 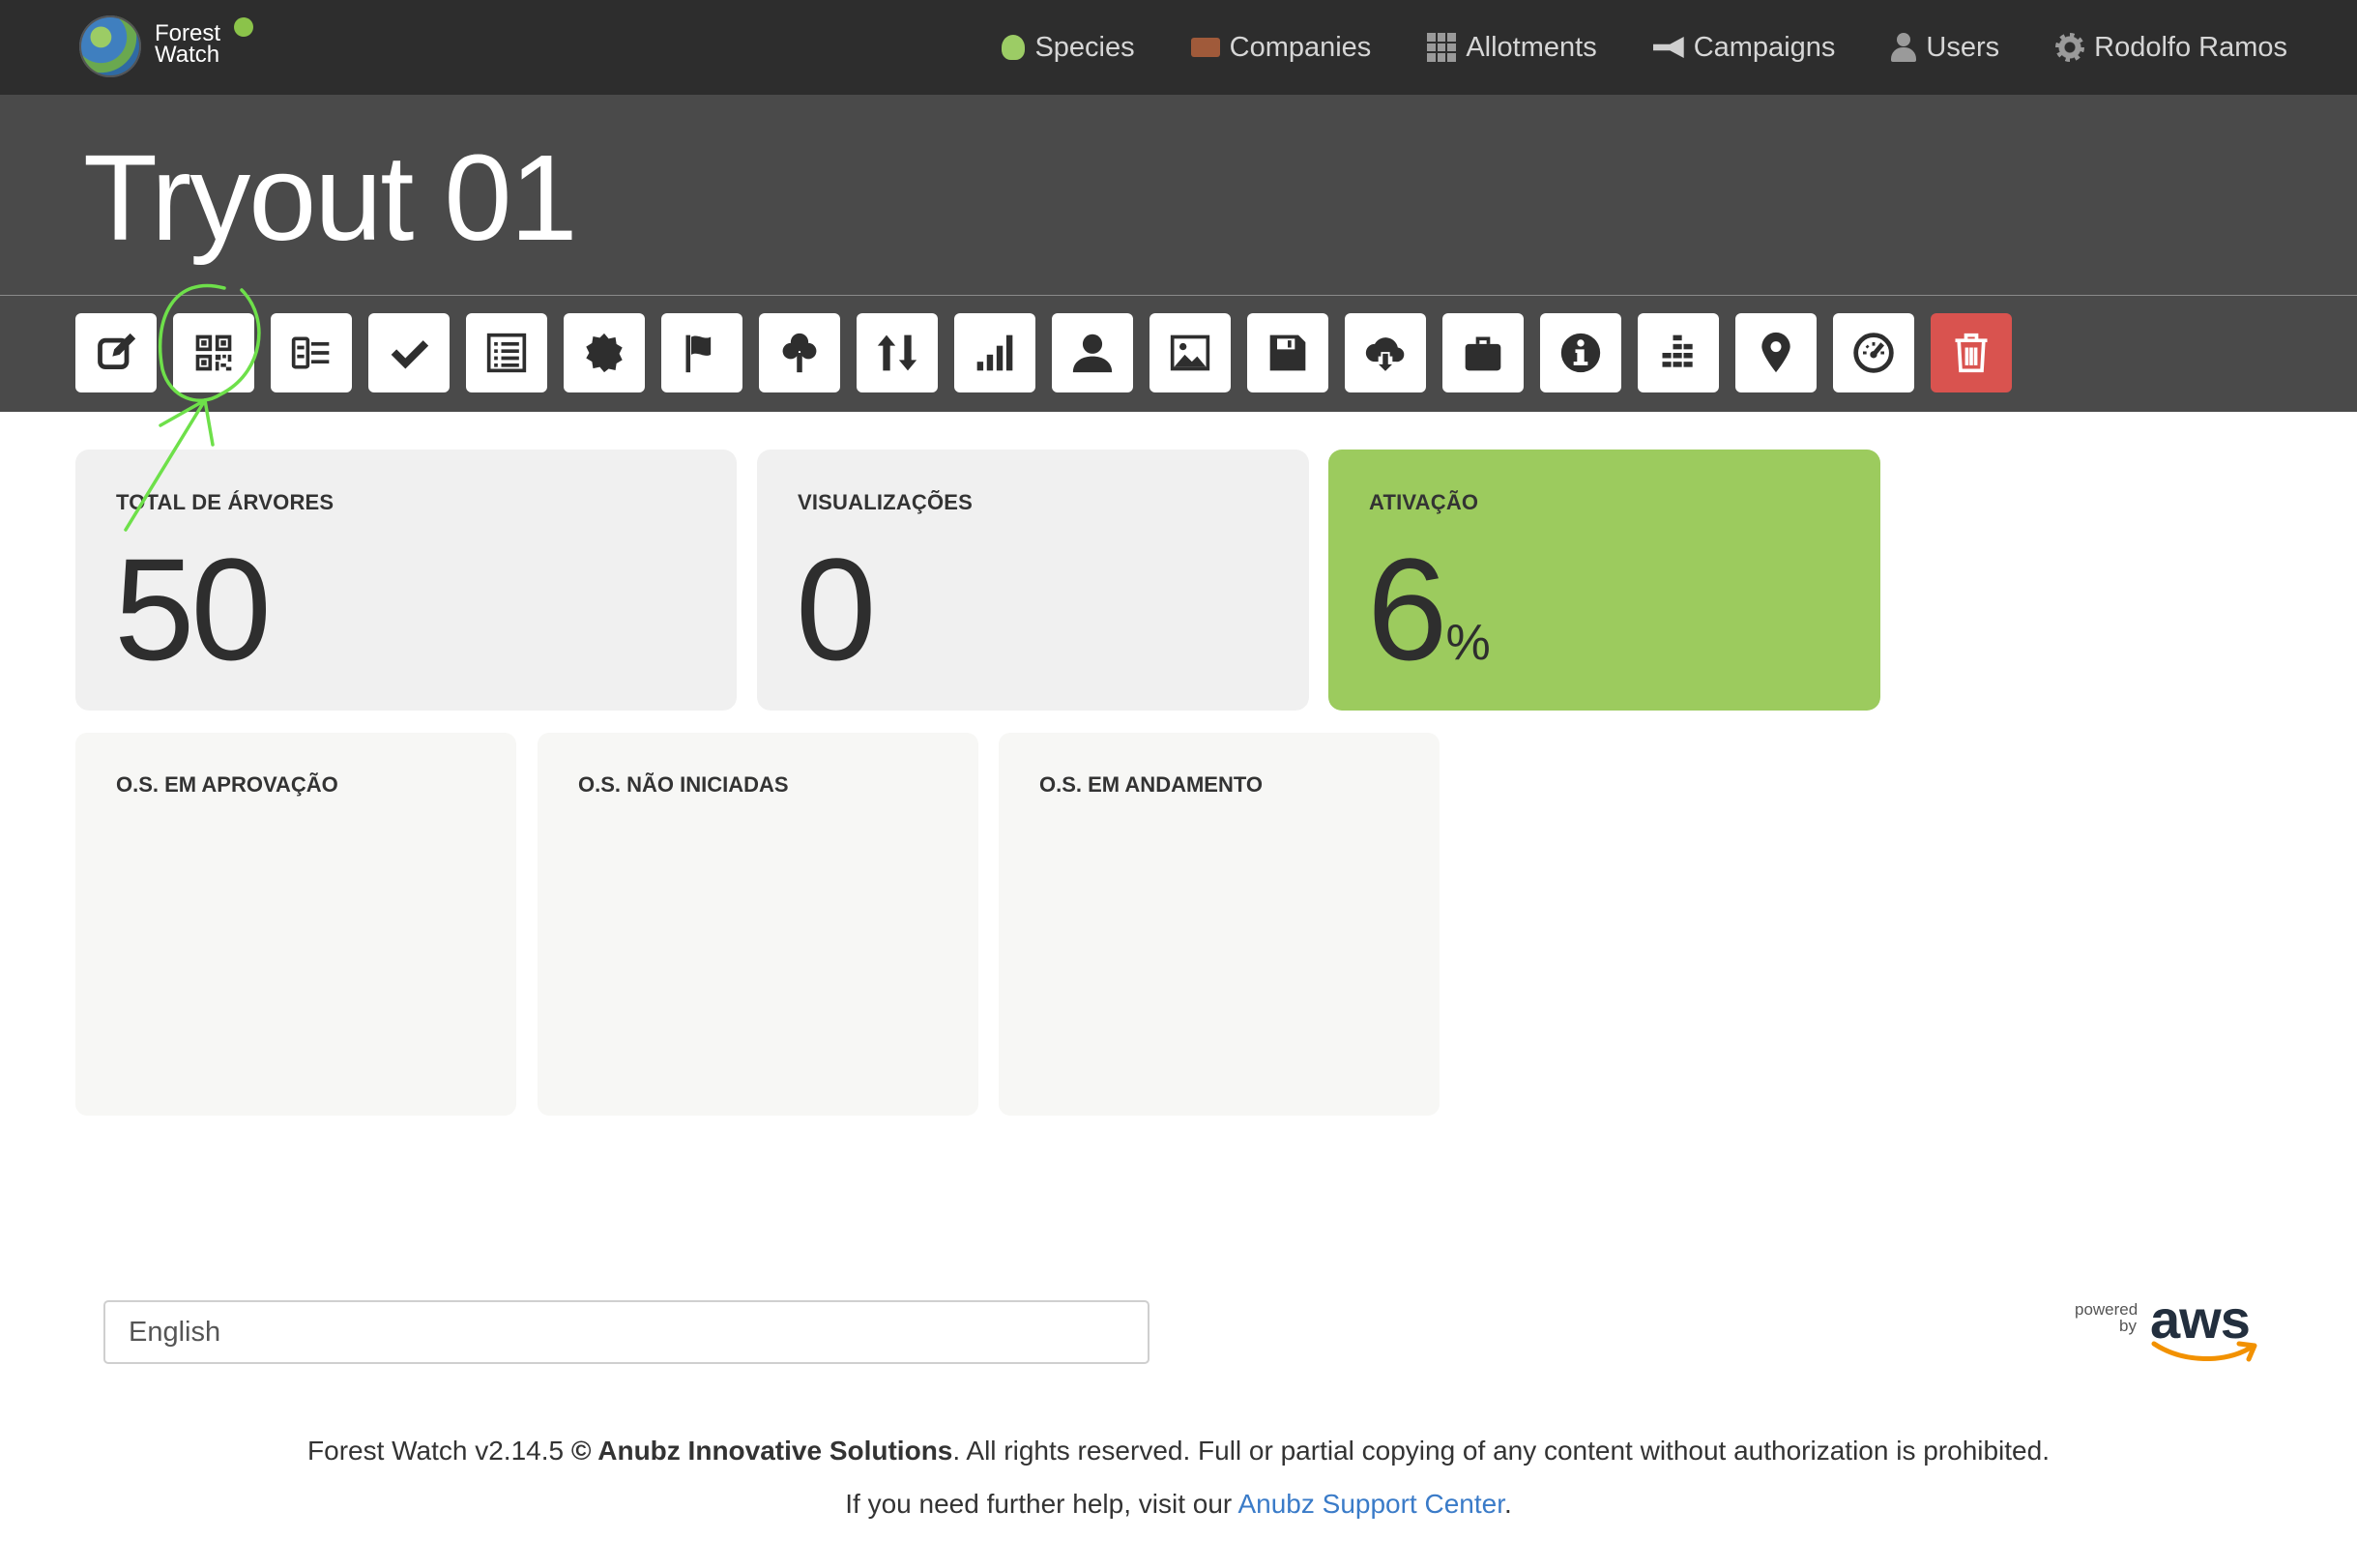 I want to click on user-button, so click(x=1092, y=352).